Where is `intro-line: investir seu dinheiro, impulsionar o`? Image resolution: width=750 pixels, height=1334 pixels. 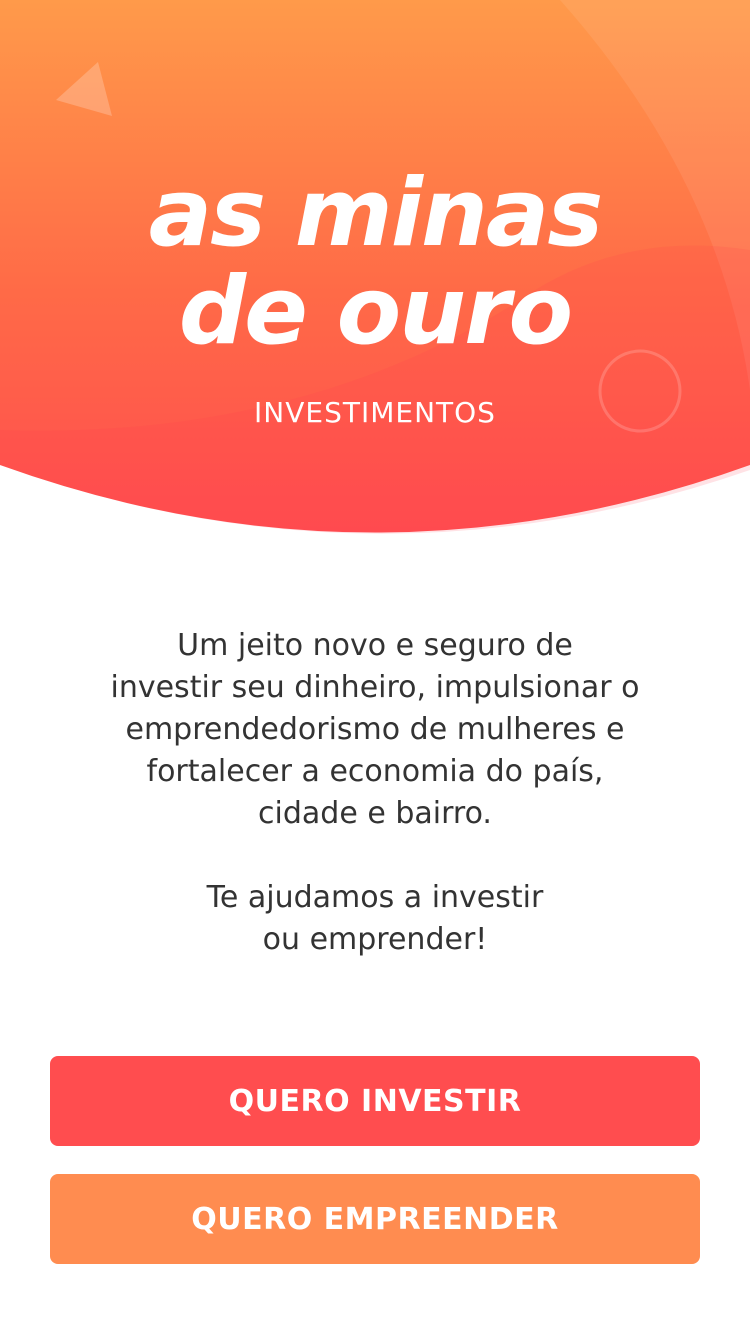 intro-line: investir seu dinheiro, impulsionar o is located at coordinates (375, 687).